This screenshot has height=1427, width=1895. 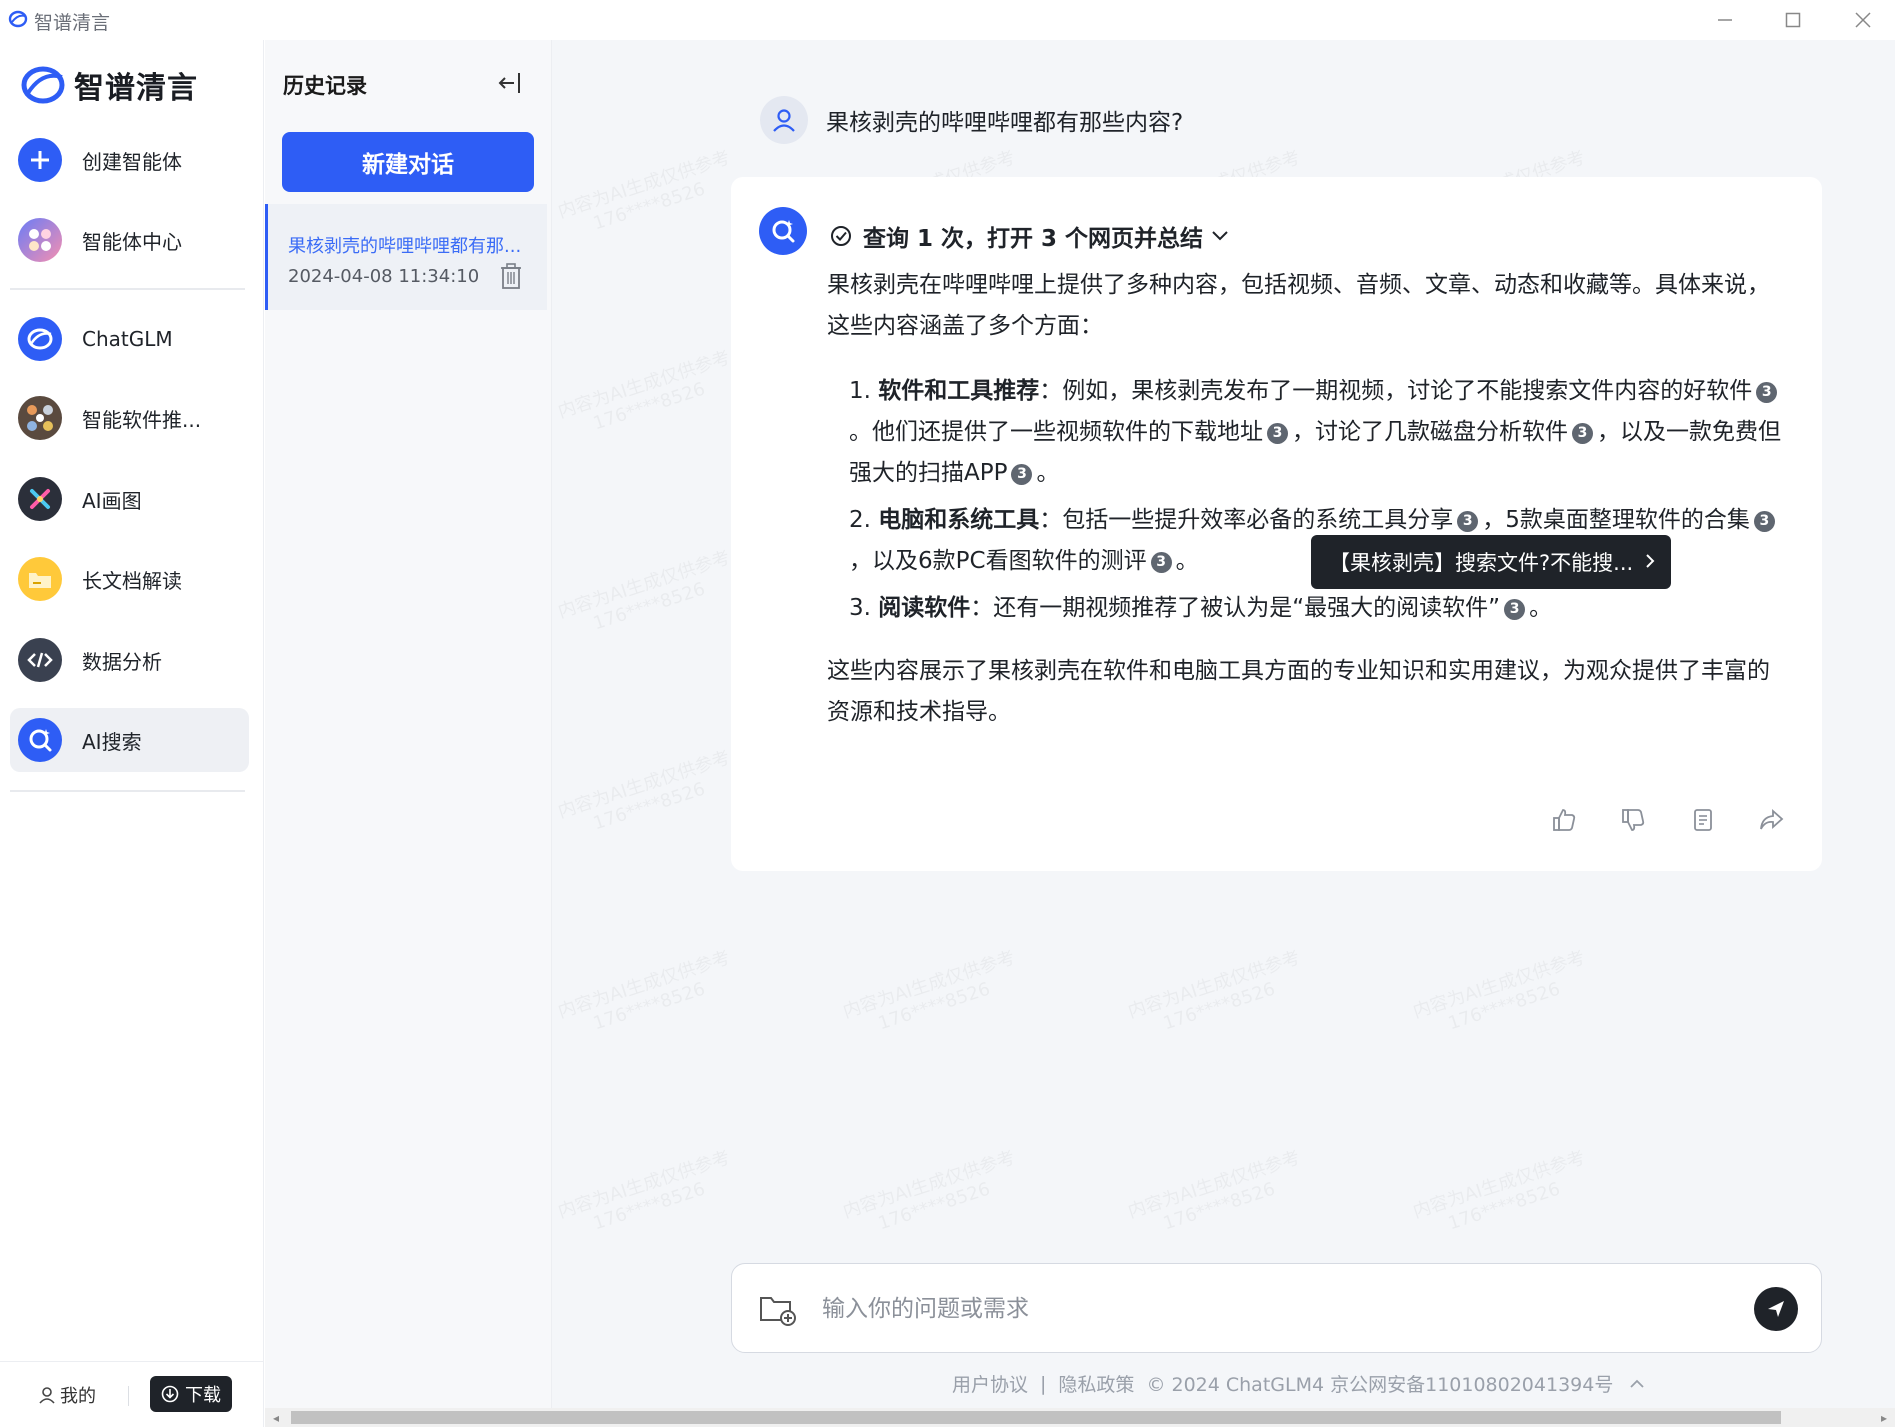 I want to click on chevron-up-icon, so click(x=1637, y=1384).